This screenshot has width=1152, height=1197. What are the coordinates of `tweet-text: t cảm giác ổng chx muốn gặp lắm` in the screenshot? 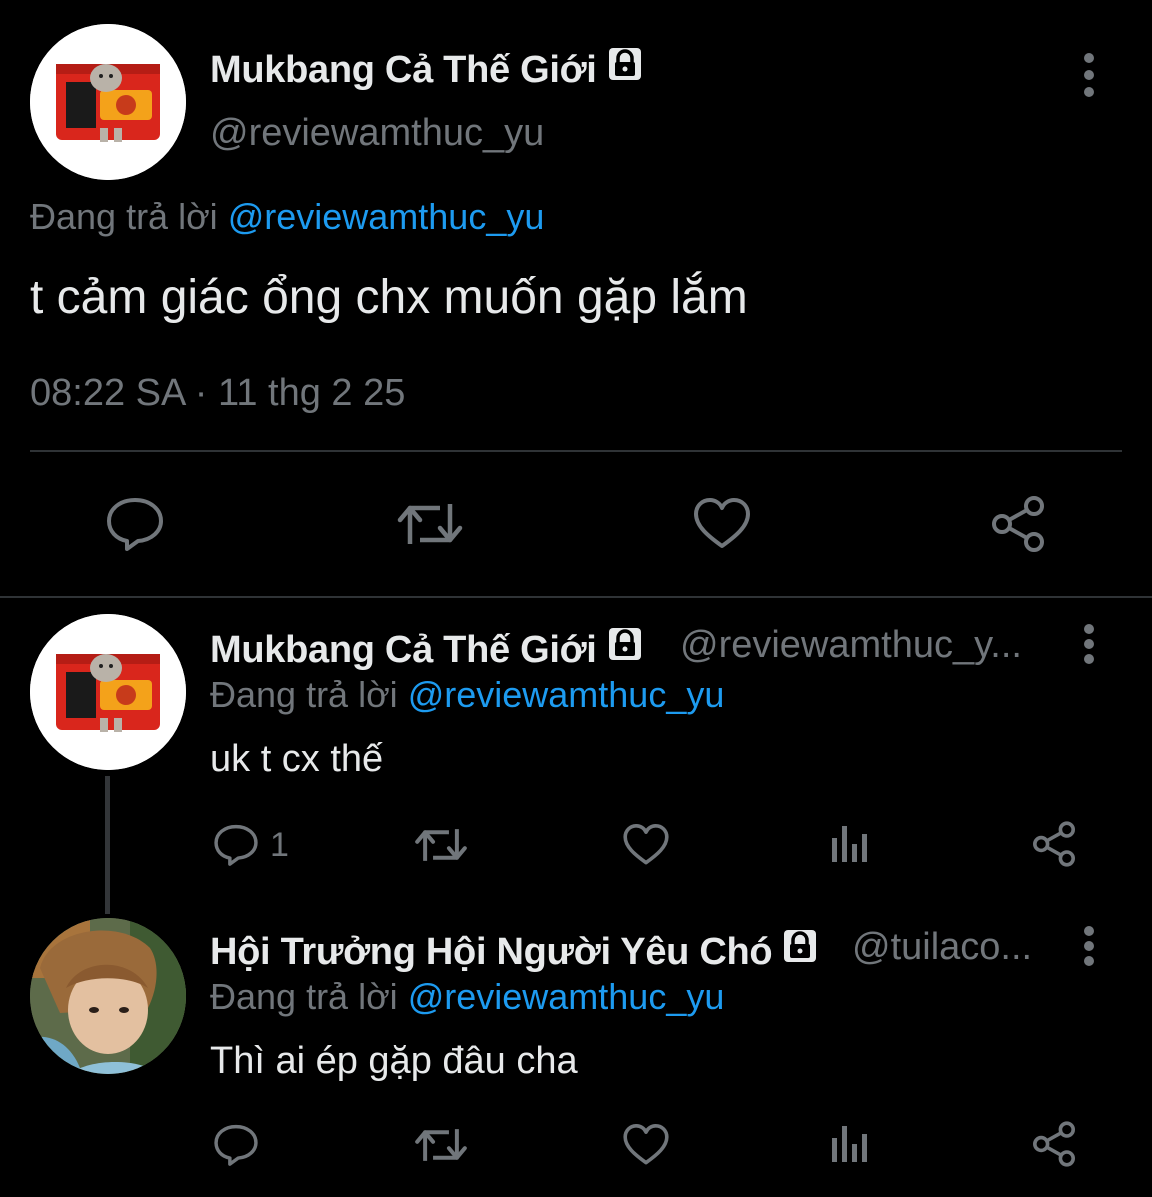 It's located at (389, 297).